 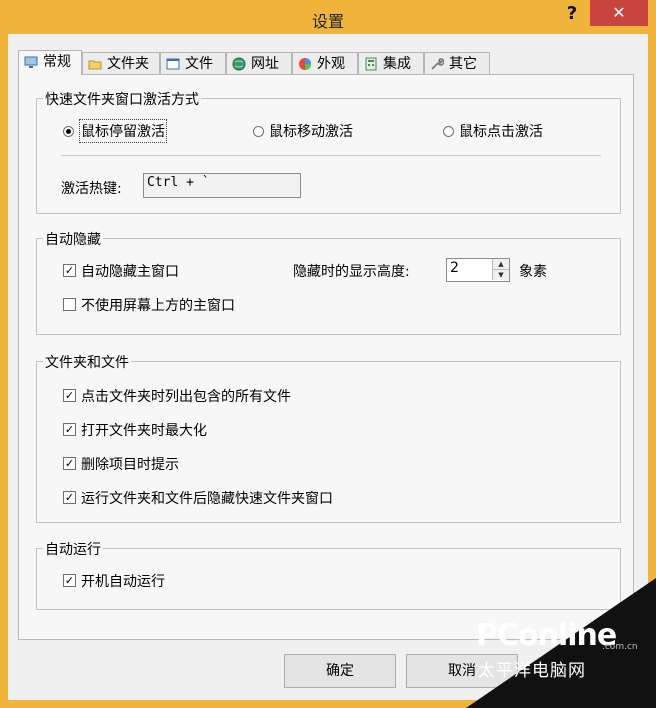 What do you see at coordinates (619, 13) in the screenshot?
I see `close-button: ✕` at bounding box center [619, 13].